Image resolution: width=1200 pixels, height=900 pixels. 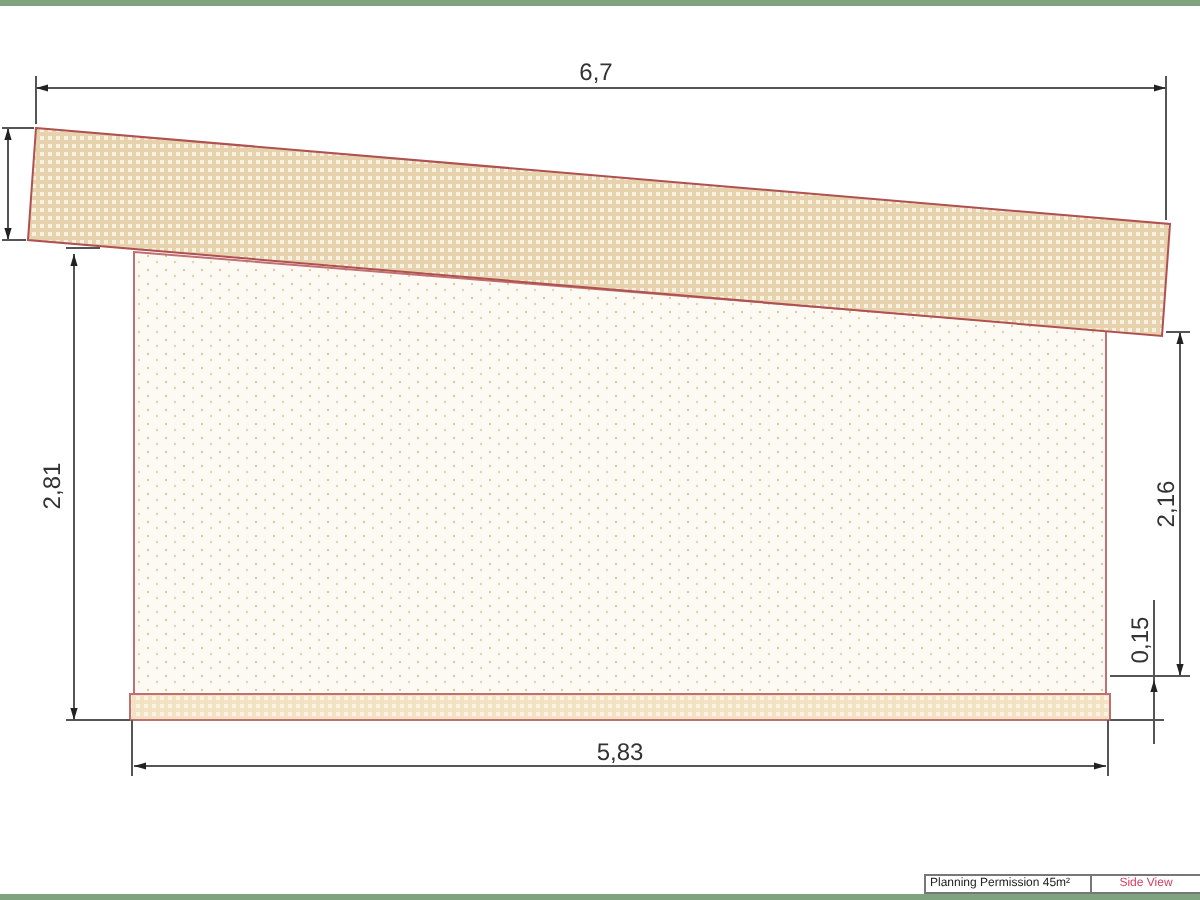 What do you see at coordinates (1166, 504) in the screenshot?
I see `dimension-label: 2,16` at bounding box center [1166, 504].